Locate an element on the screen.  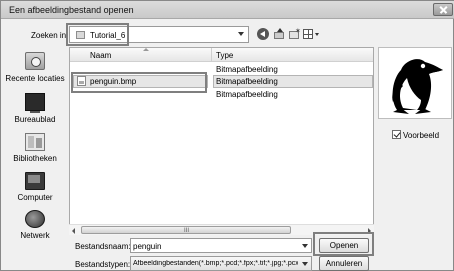
desktop-icon is located at coordinates (35, 103).